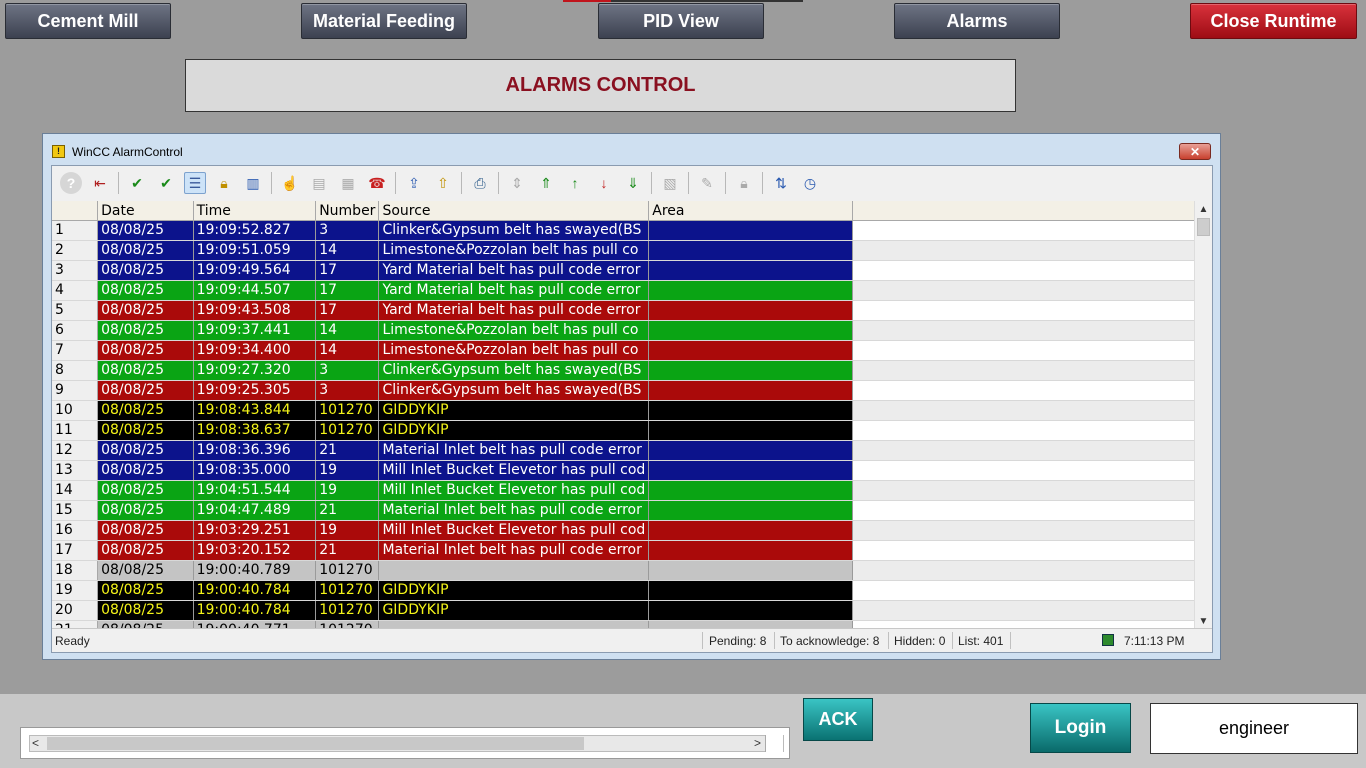  I want to click on next-message-icon: ↓, so click(604, 183).